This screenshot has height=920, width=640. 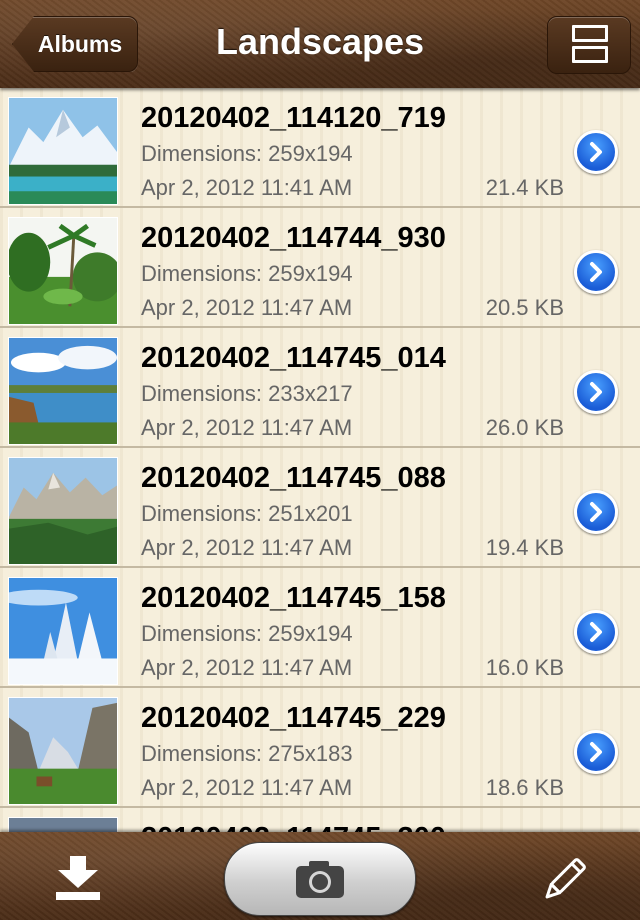 I want to click on photo-name: 20120402_114744_930, so click(x=293, y=238).